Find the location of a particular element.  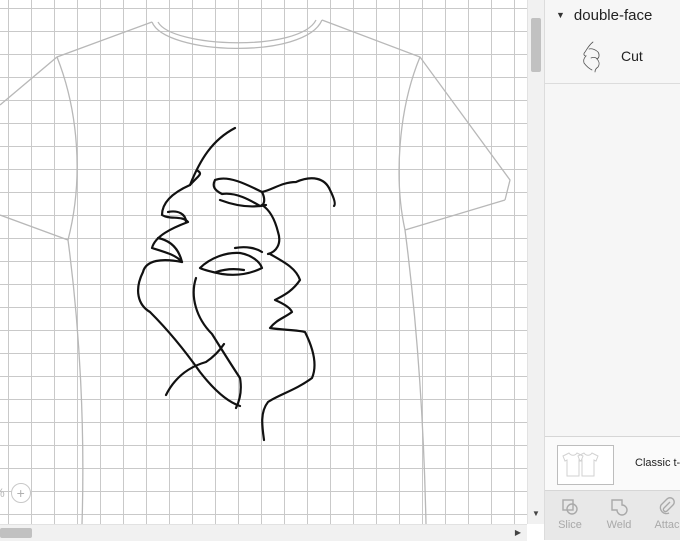

slice-icon is located at coordinates (570, 507).